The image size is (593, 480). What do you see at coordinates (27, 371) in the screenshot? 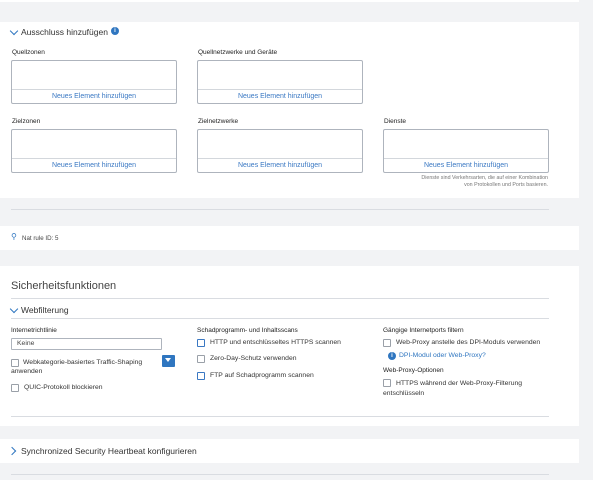
I see `traffic-shaping-line2: anwenden` at bounding box center [27, 371].